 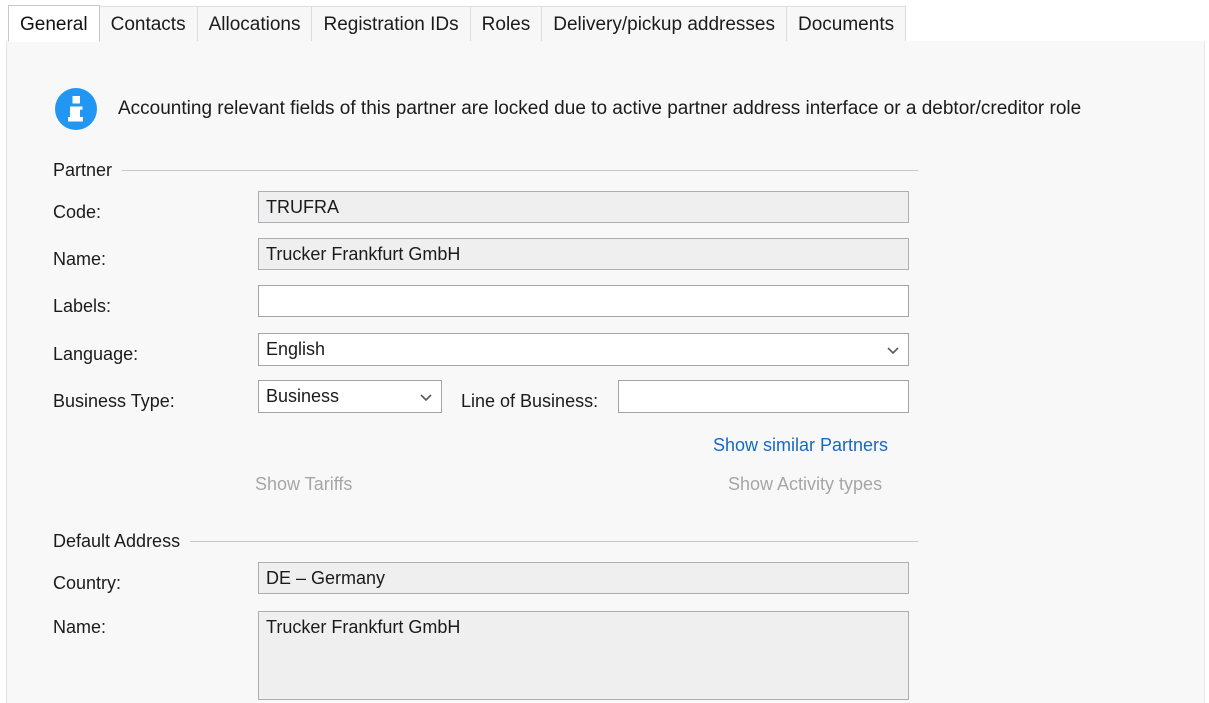 I want to click on default-address-group-title: Default Address, so click(x=117, y=541).